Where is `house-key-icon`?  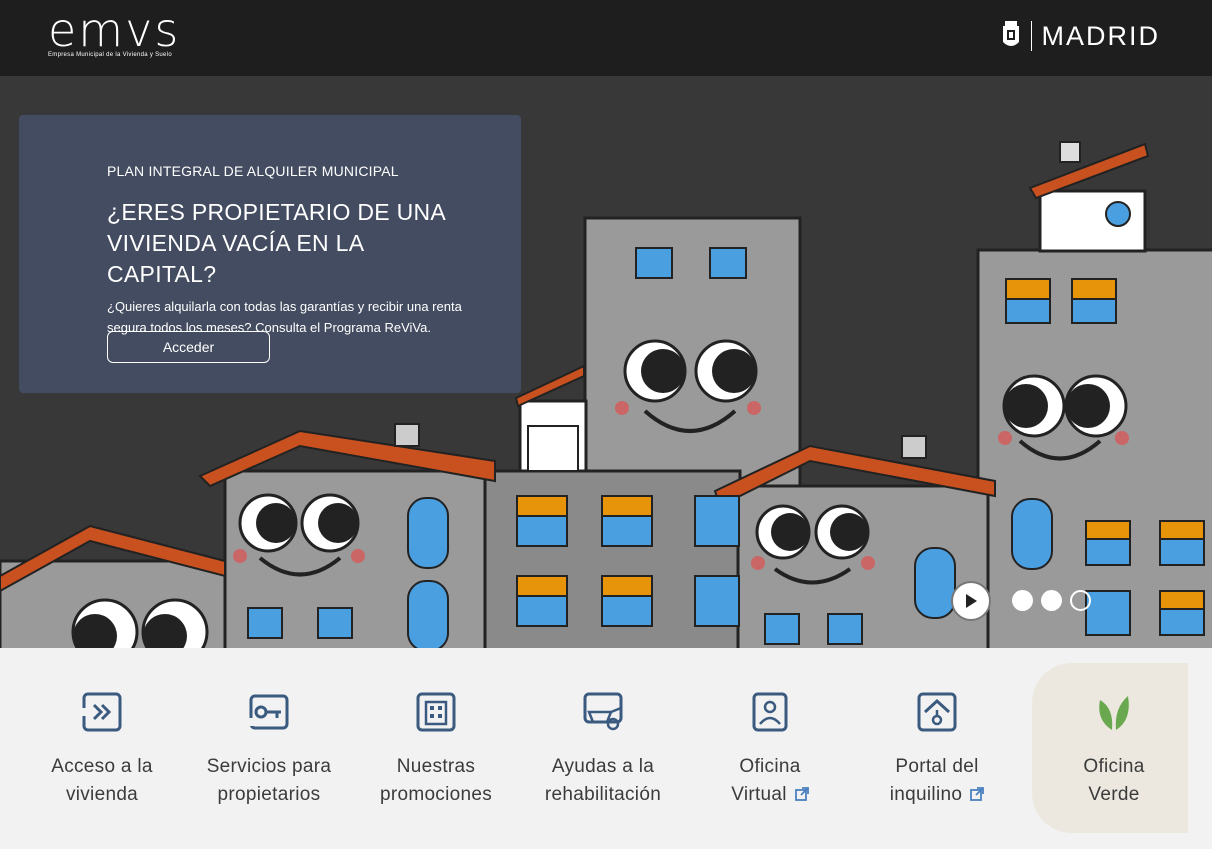
house-key-icon is located at coordinates (937, 712).